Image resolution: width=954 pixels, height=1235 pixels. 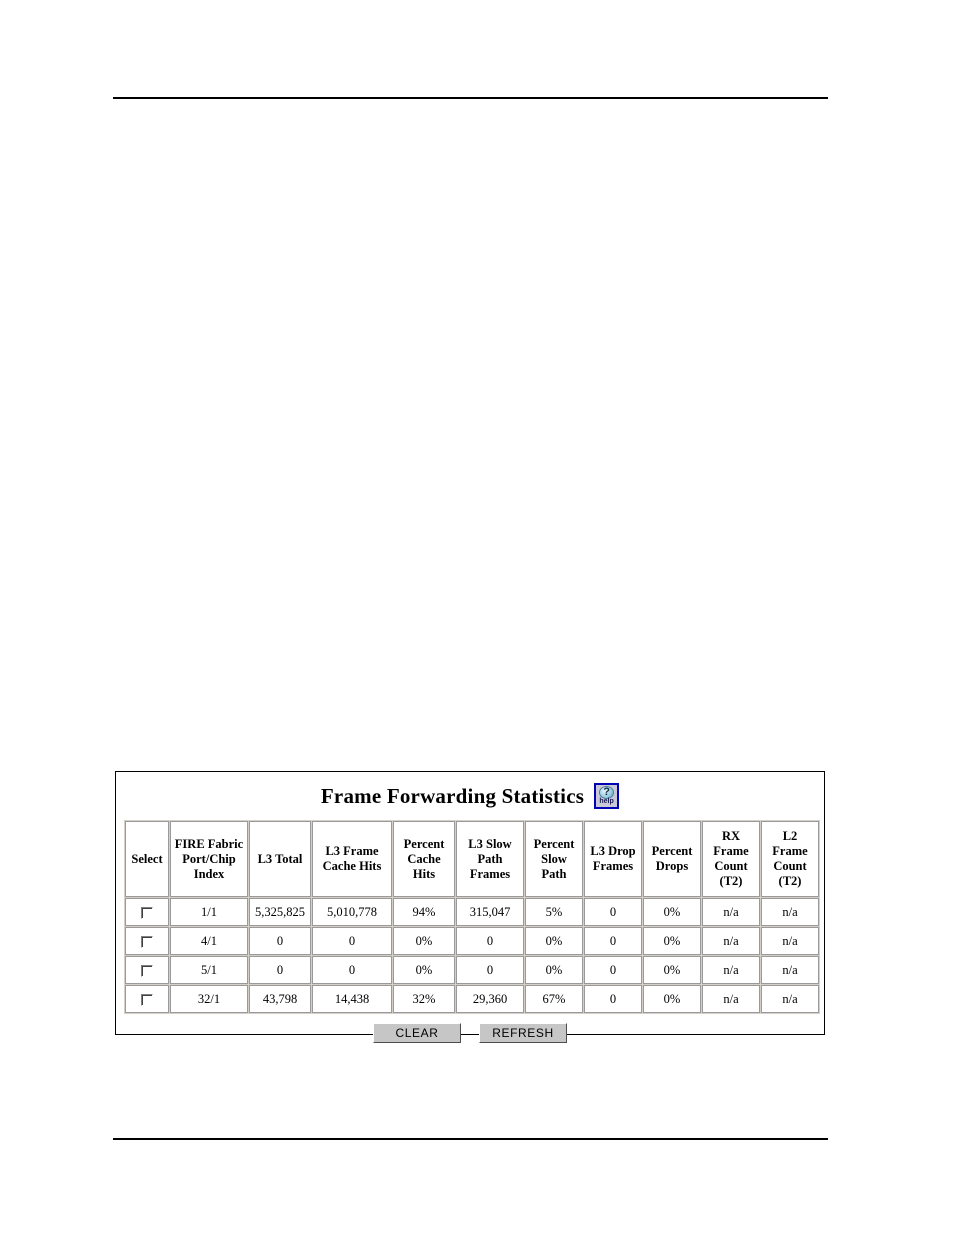 I want to click on column-header-percent-cache-hits: Percent Cache Hits, so click(x=424, y=859).